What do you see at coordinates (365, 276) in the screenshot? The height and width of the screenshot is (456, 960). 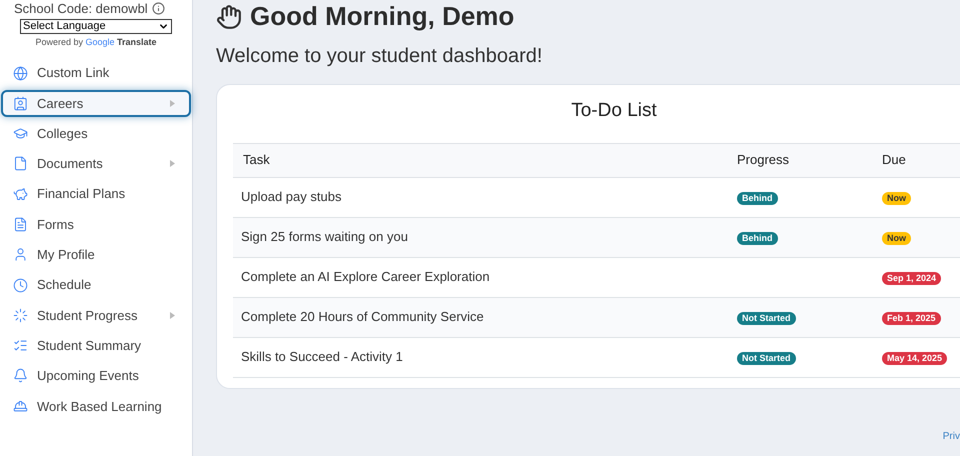 I see `task-name: Complete an AI Explore Career Exploration` at bounding box center [365, 276].